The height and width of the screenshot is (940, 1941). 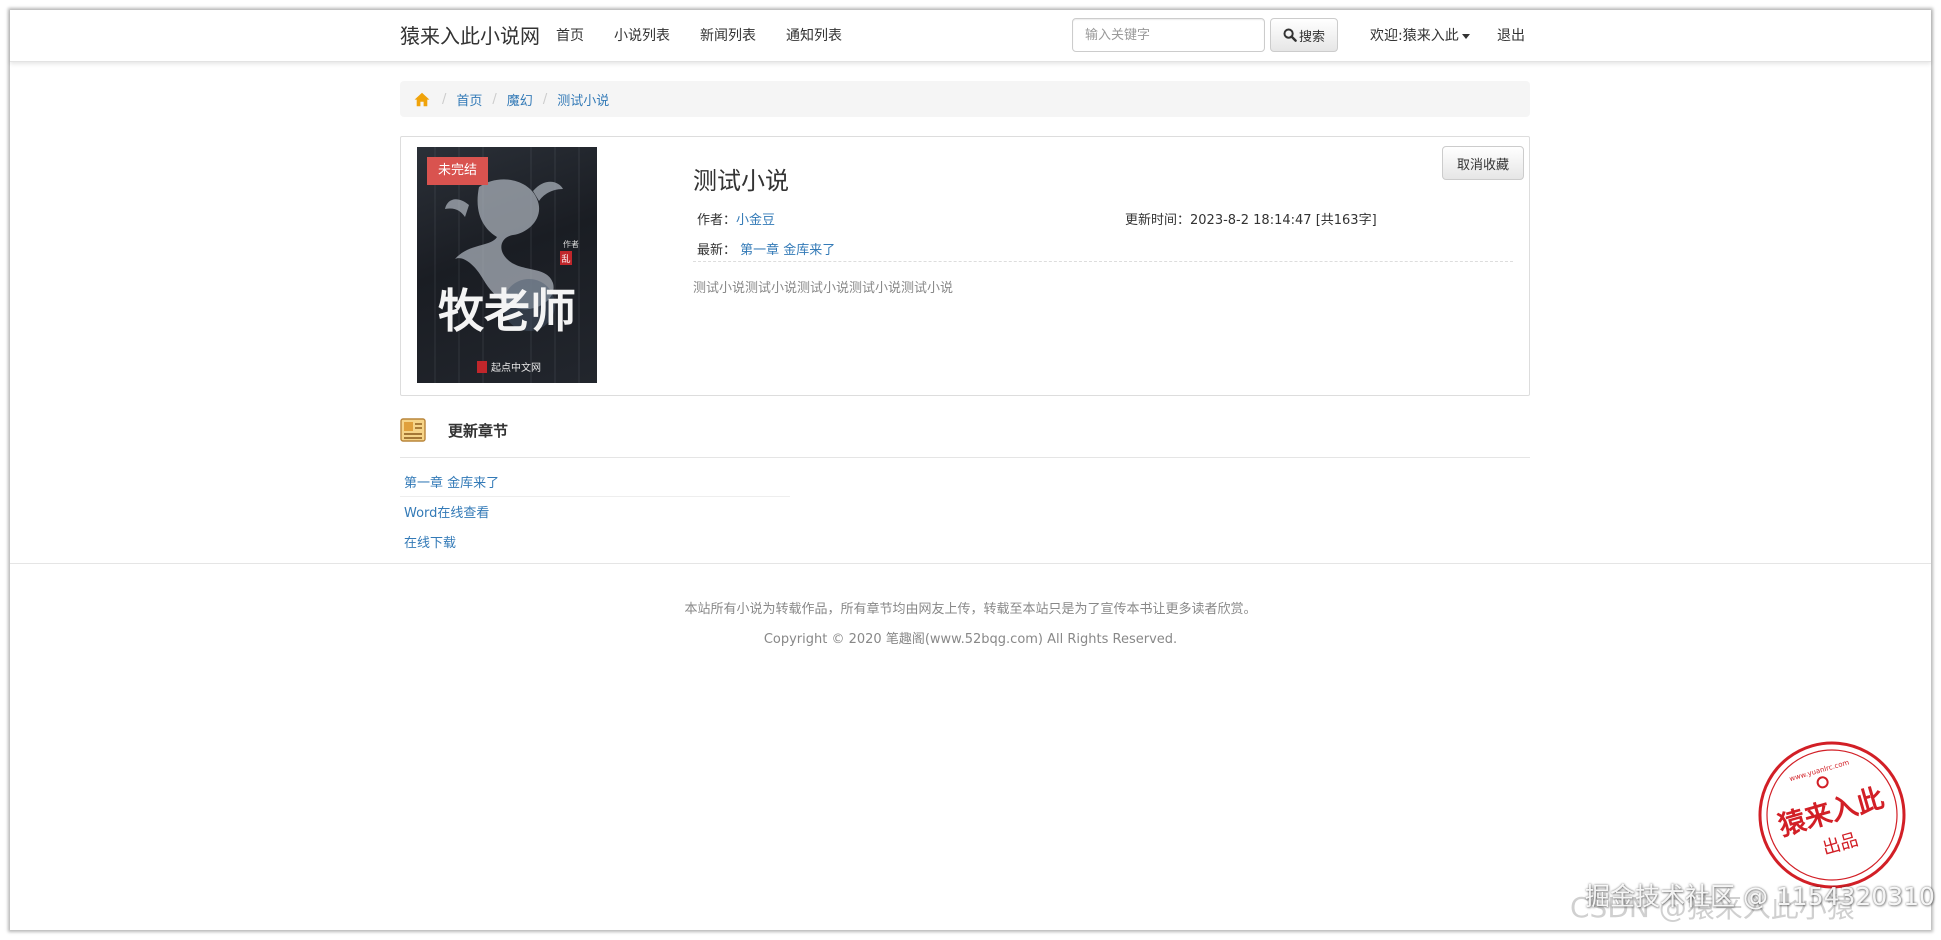 What do you see at coordinates (1840, 844) in the screenshot?
I see `stamp-sub: 出品` at bounding box center [1840, 844].